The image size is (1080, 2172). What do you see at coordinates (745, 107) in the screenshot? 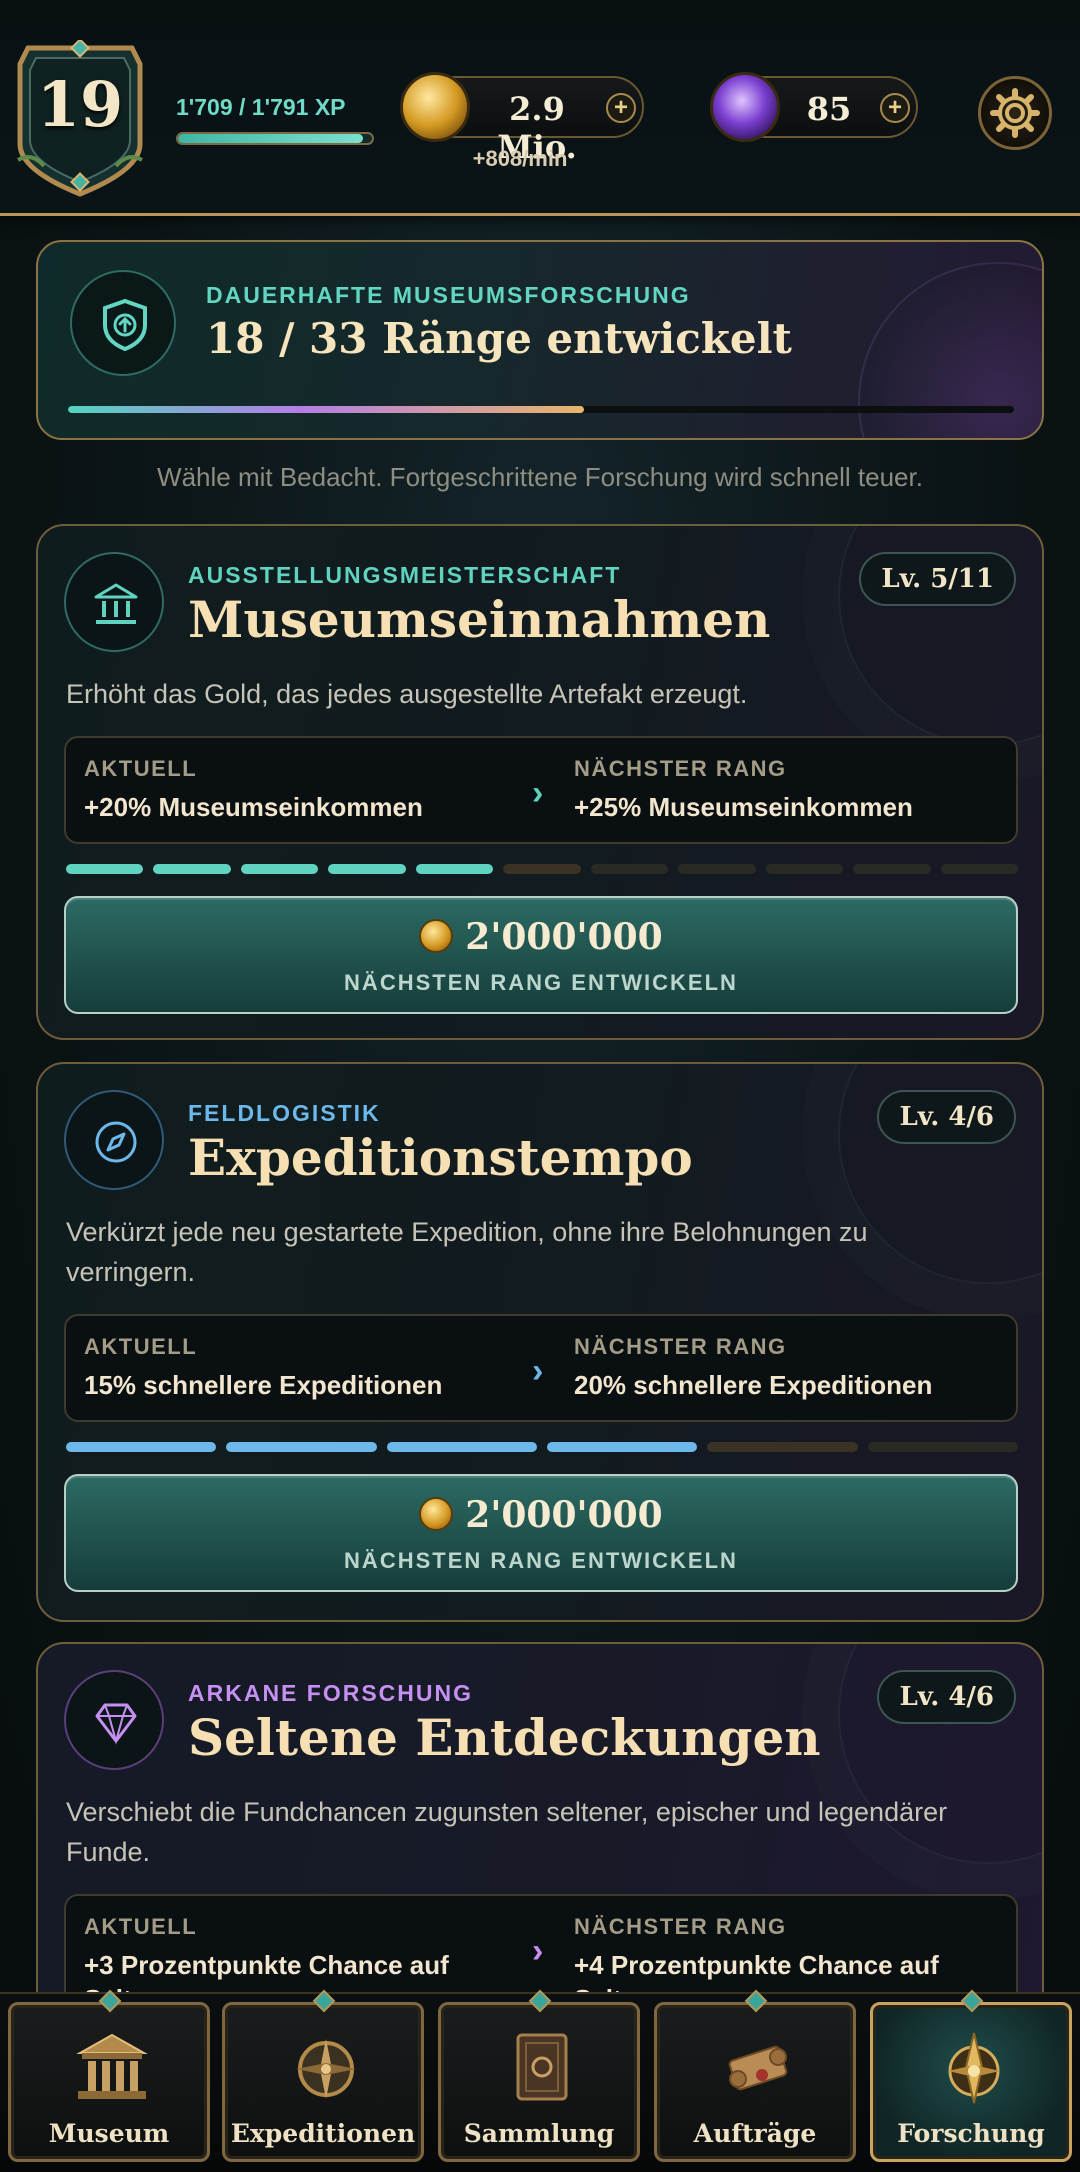
I see `purple-gem-icon` at bounding box center [745, 107].